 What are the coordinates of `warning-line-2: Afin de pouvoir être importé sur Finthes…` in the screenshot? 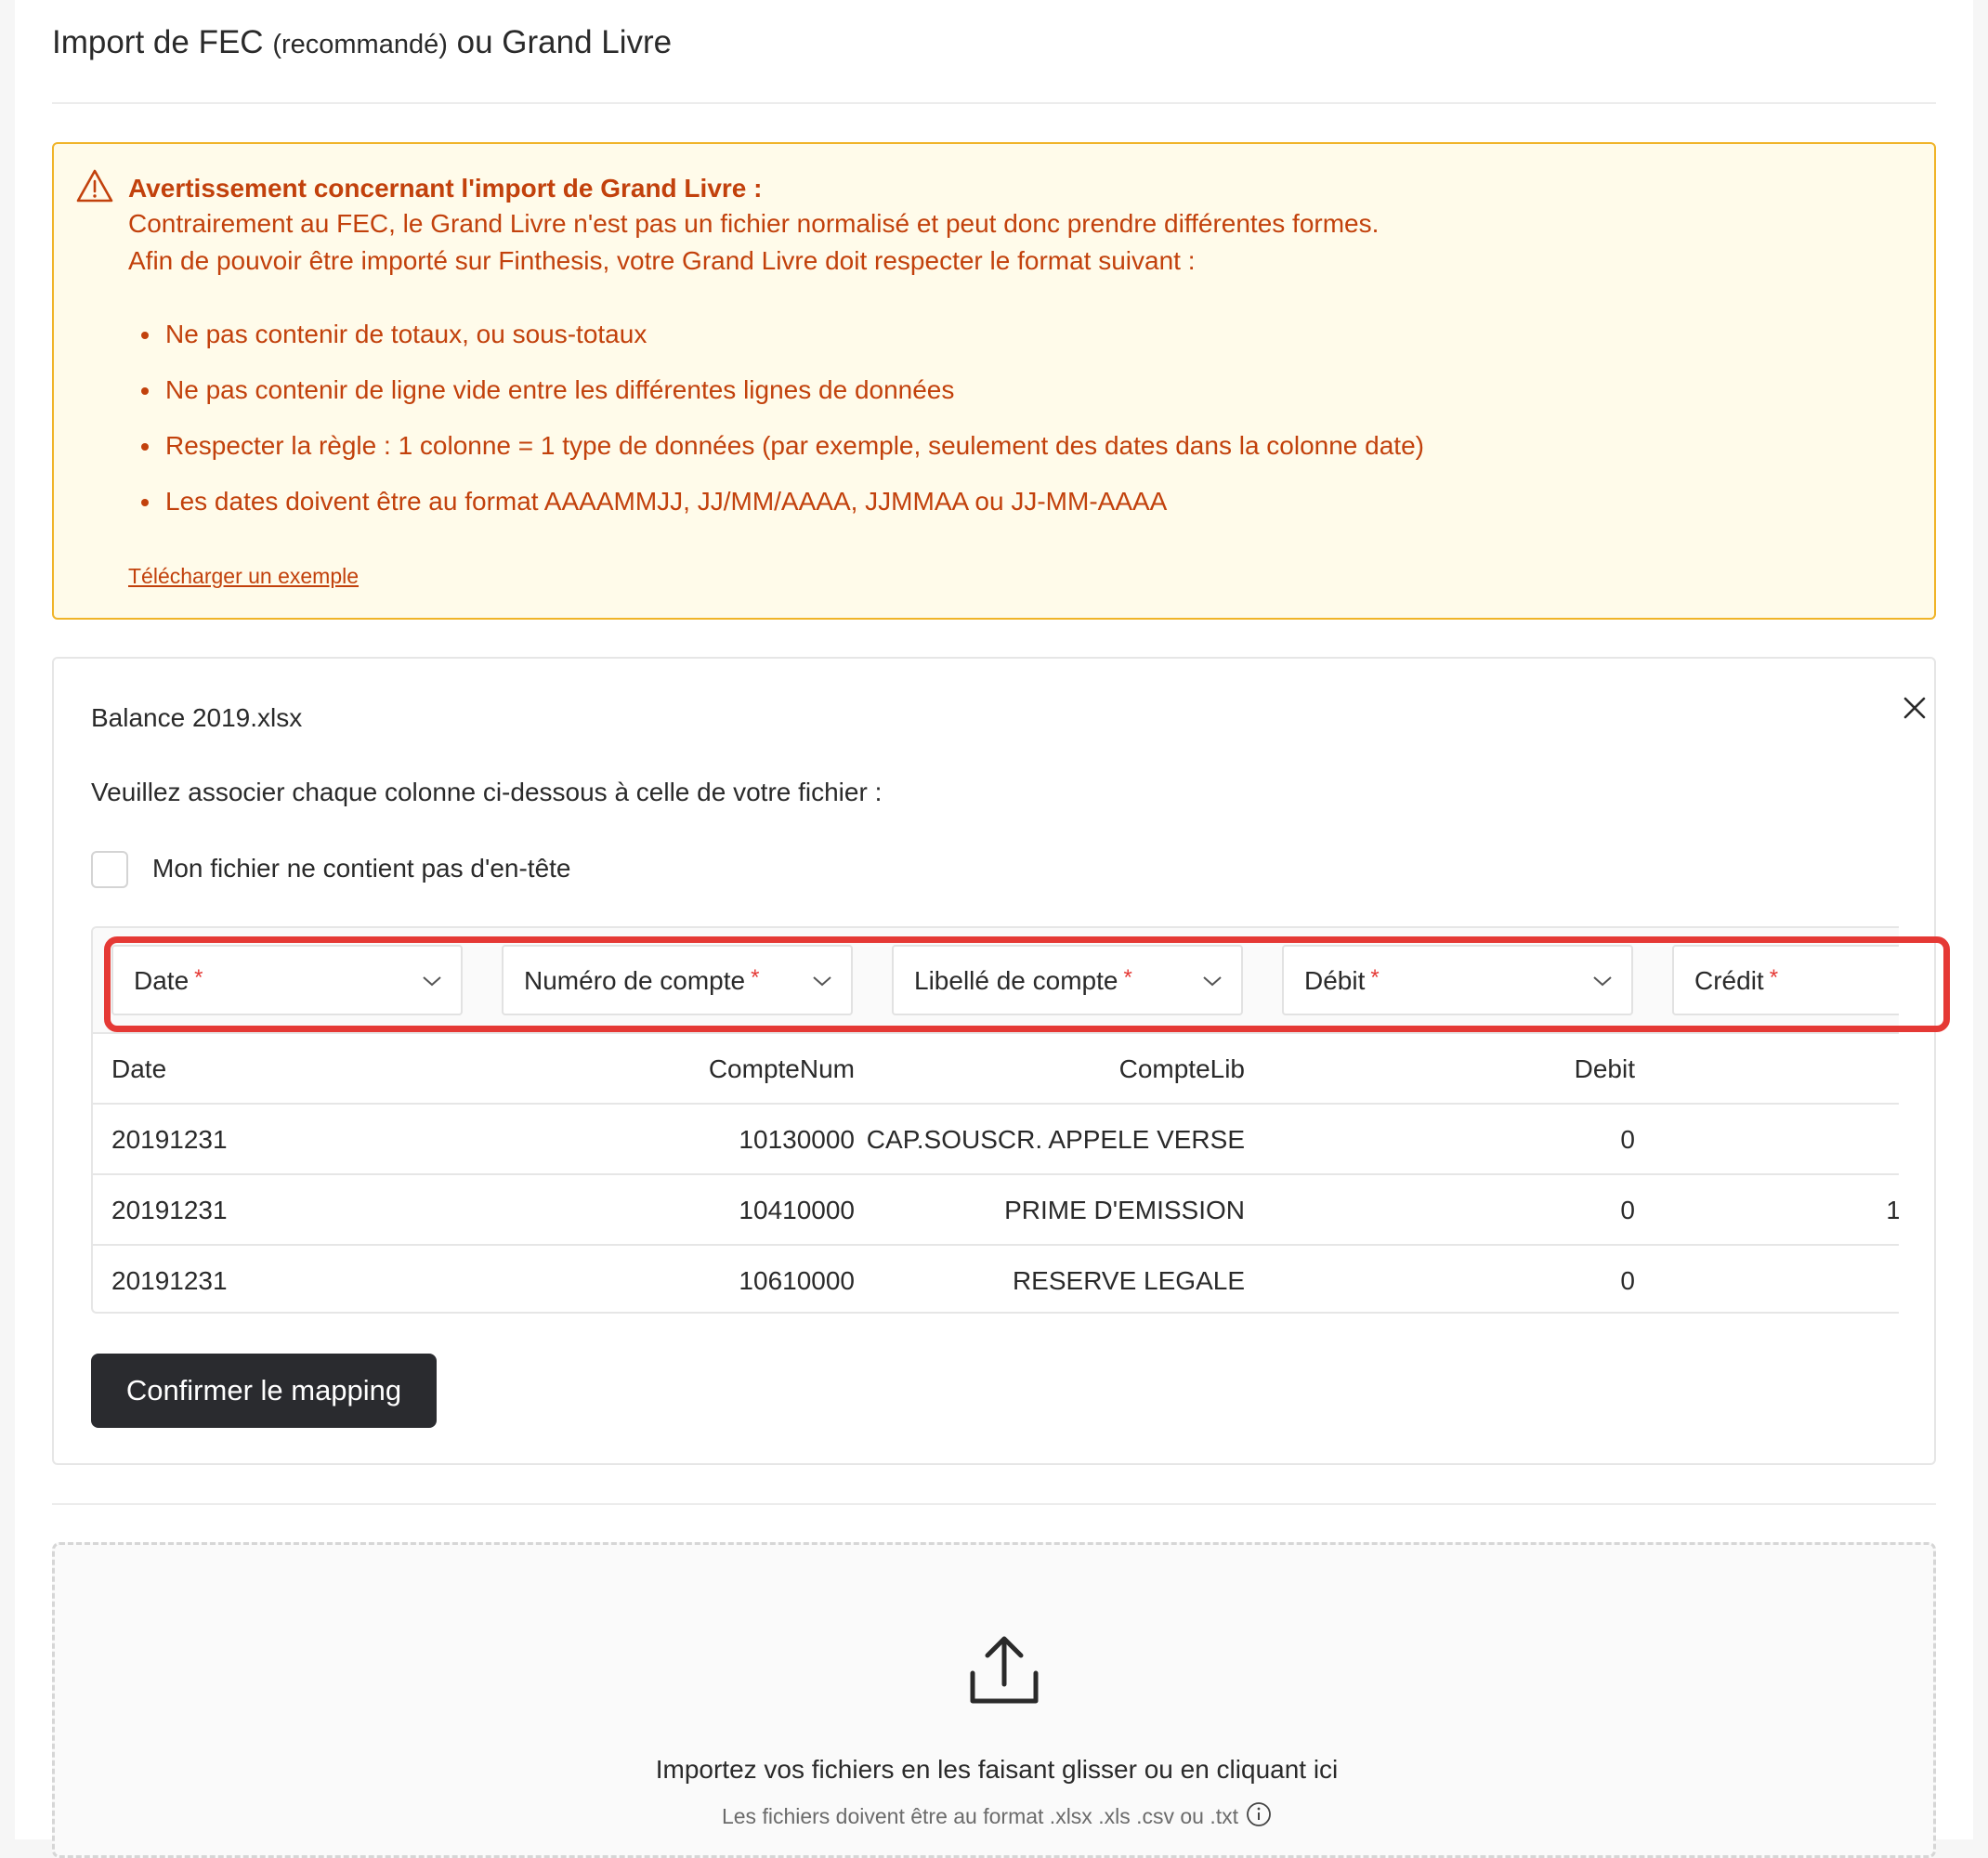 It's located at (662, 260).